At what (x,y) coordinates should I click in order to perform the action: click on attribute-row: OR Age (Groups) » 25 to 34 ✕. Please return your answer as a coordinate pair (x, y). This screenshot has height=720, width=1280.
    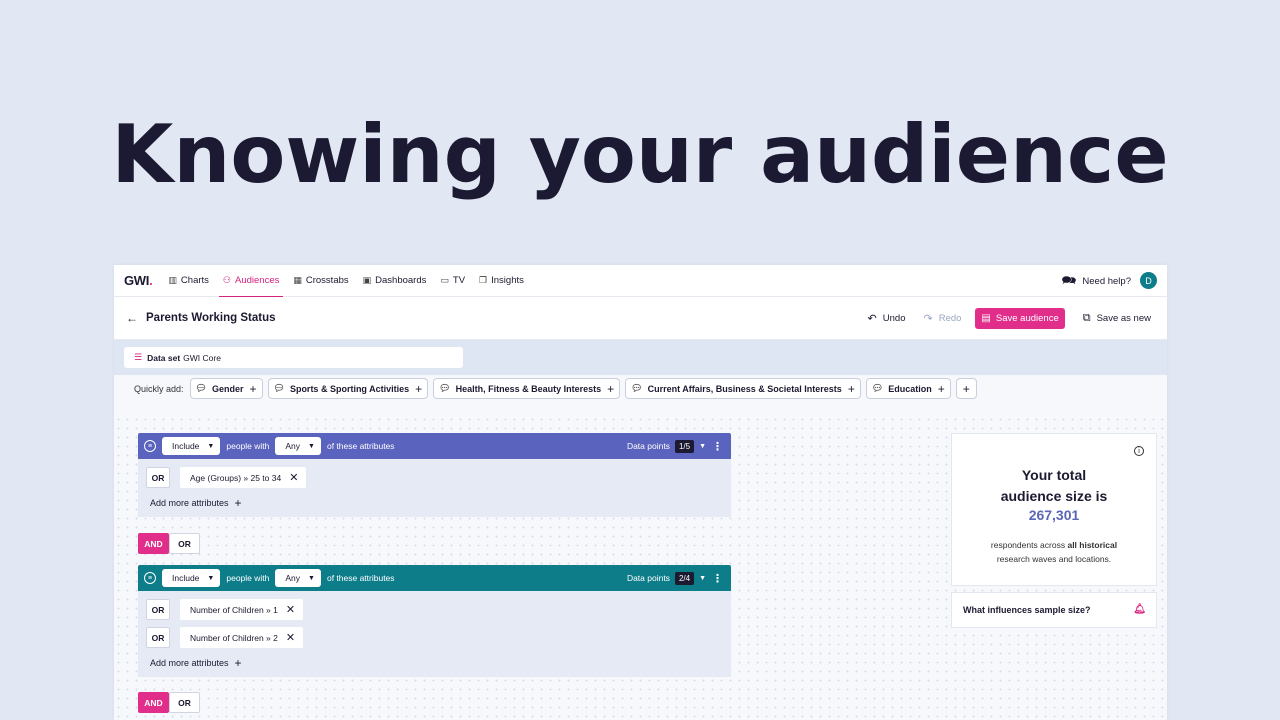
    Looking at the image, I should click on (434, 477).